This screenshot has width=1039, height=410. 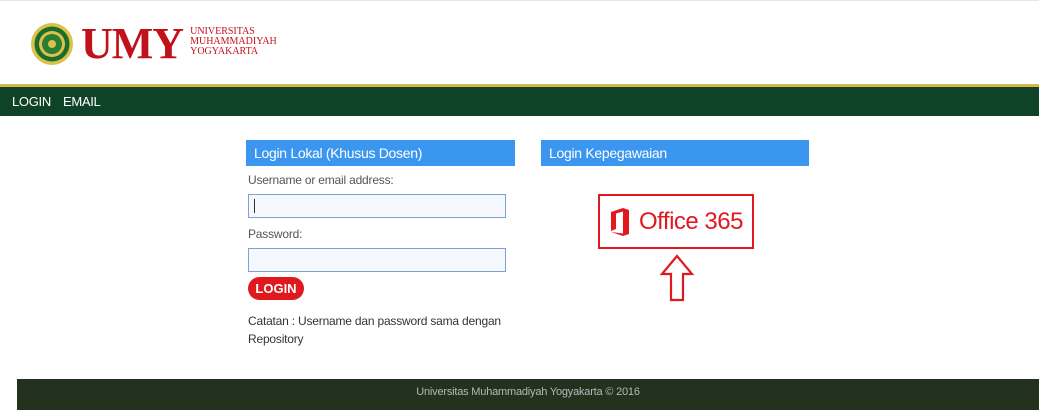 What do you see at coordinates (254, 206) in the screenshot?
I see `text-caret` at bounding box center [254, 206].